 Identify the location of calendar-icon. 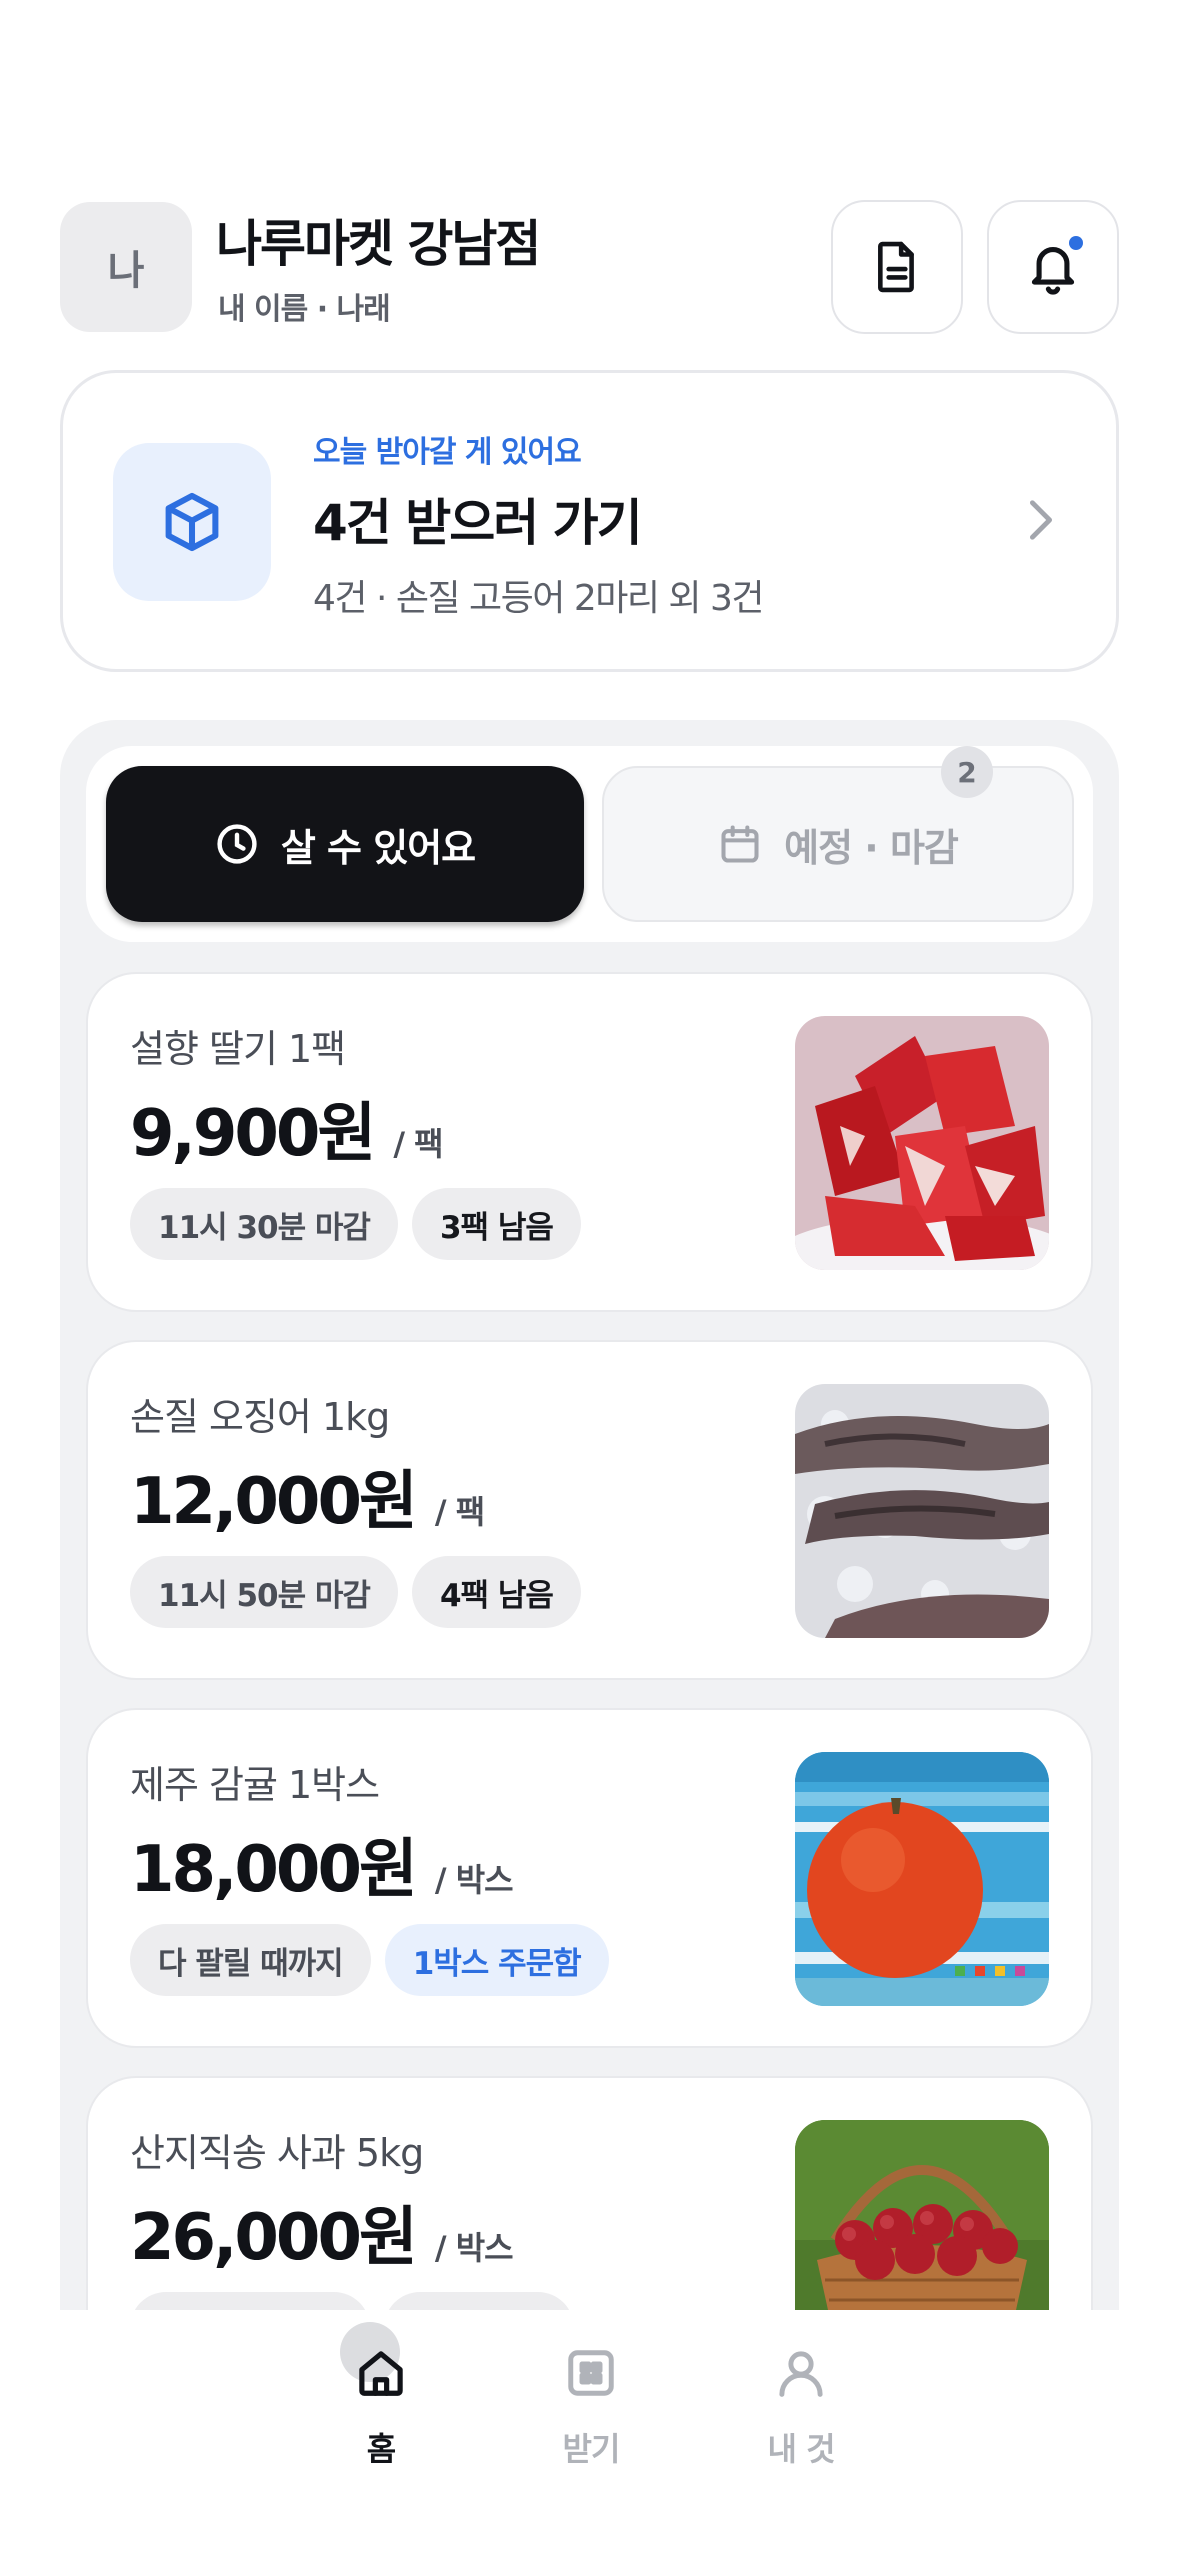
(740, 844).